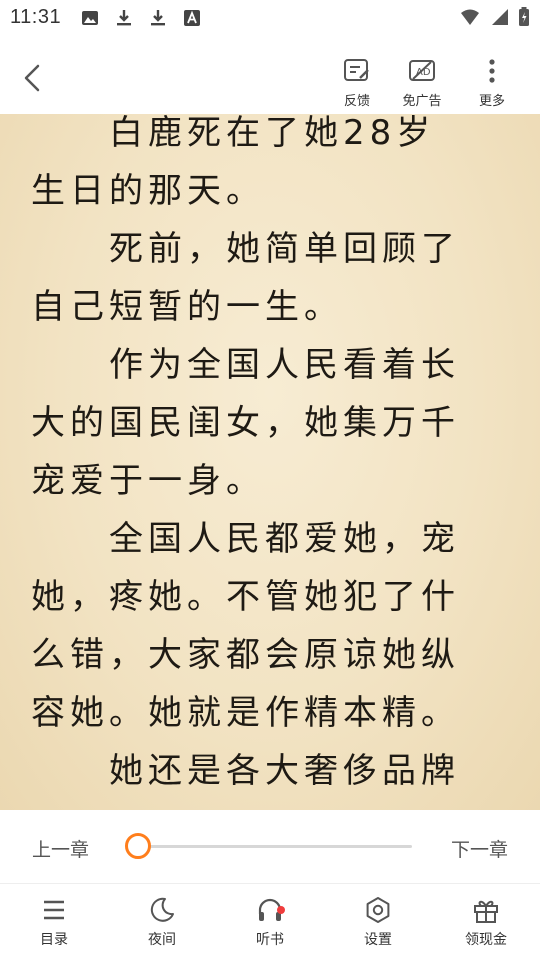 This screenshot has height=960, width=540. I want to click on progress-slider-thumb, so click(138, 846).